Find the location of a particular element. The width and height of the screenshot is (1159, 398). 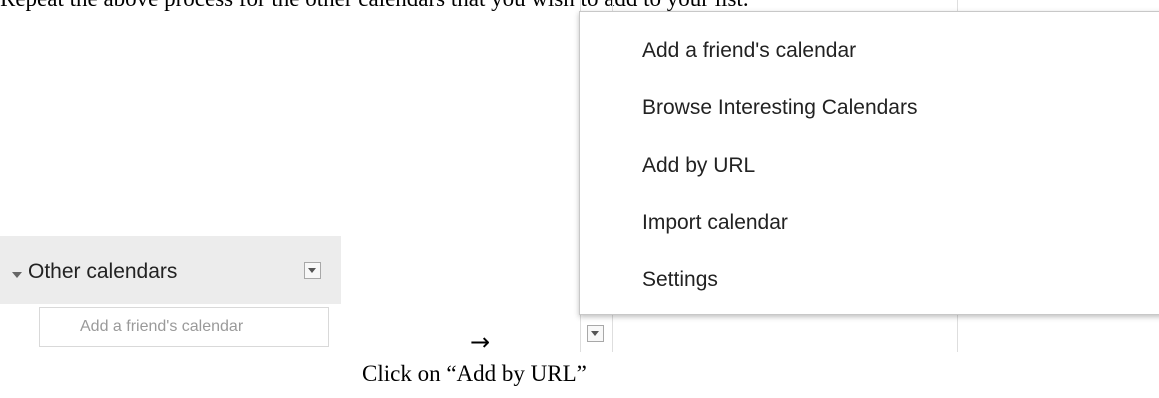

menu-item-browse-interesting-calendars: Browse Interesting Calendars is located at coordinates (779, 108).